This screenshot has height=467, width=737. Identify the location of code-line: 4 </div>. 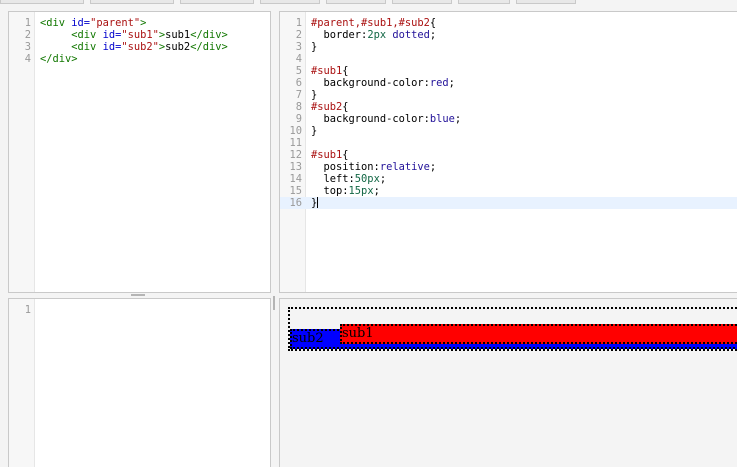
(139, 59).